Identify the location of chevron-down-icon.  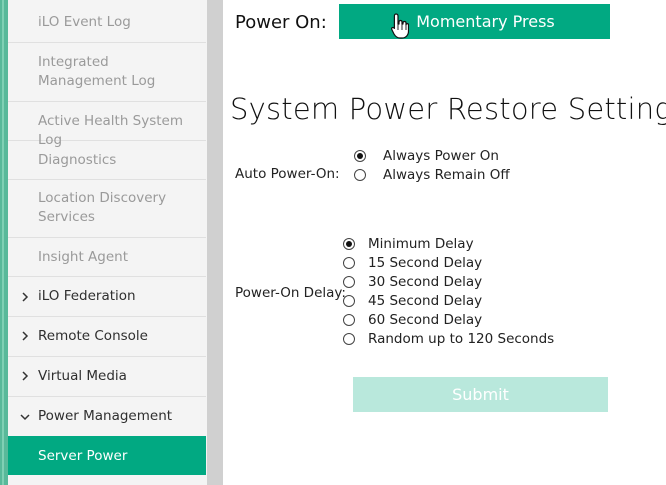
(25, 417).